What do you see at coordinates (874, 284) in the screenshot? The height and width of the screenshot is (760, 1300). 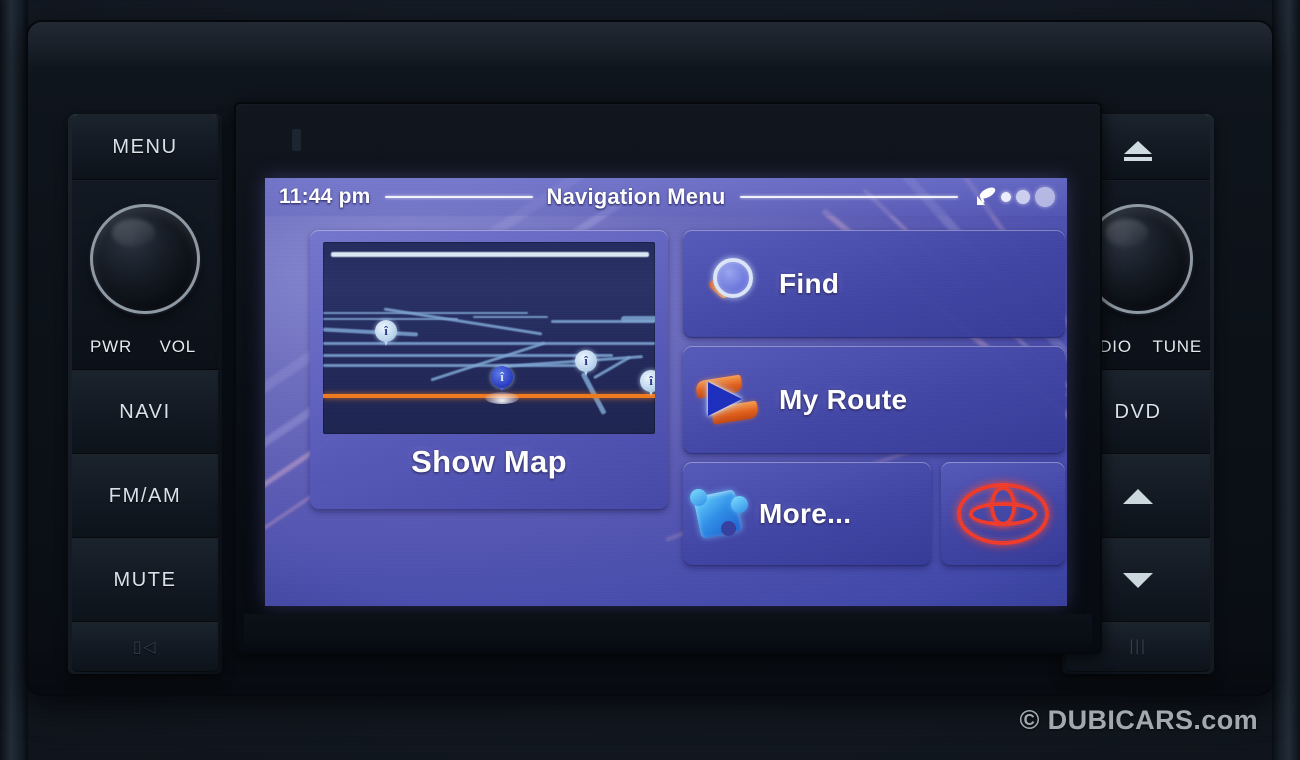 I see `find-tile: Find` at bounding box center [874, 284].